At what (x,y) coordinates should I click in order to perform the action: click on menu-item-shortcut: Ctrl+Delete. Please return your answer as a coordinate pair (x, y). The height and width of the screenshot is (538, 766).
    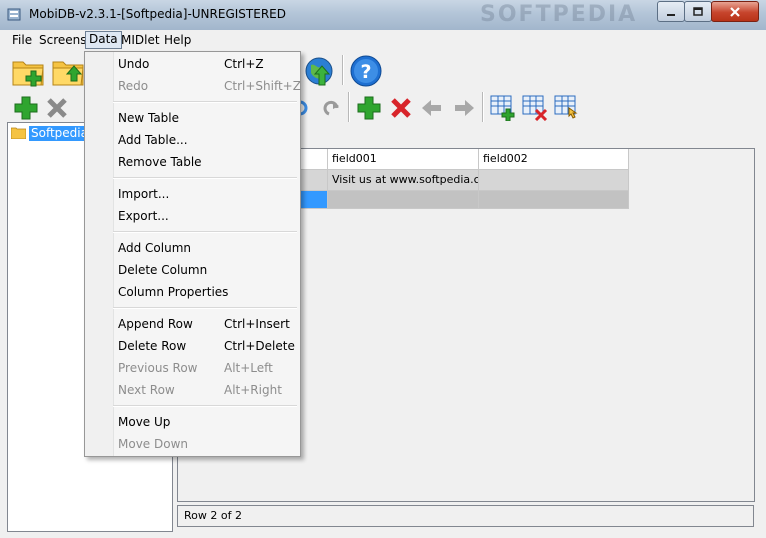
    Looking at the image, I should click on (259, 346).